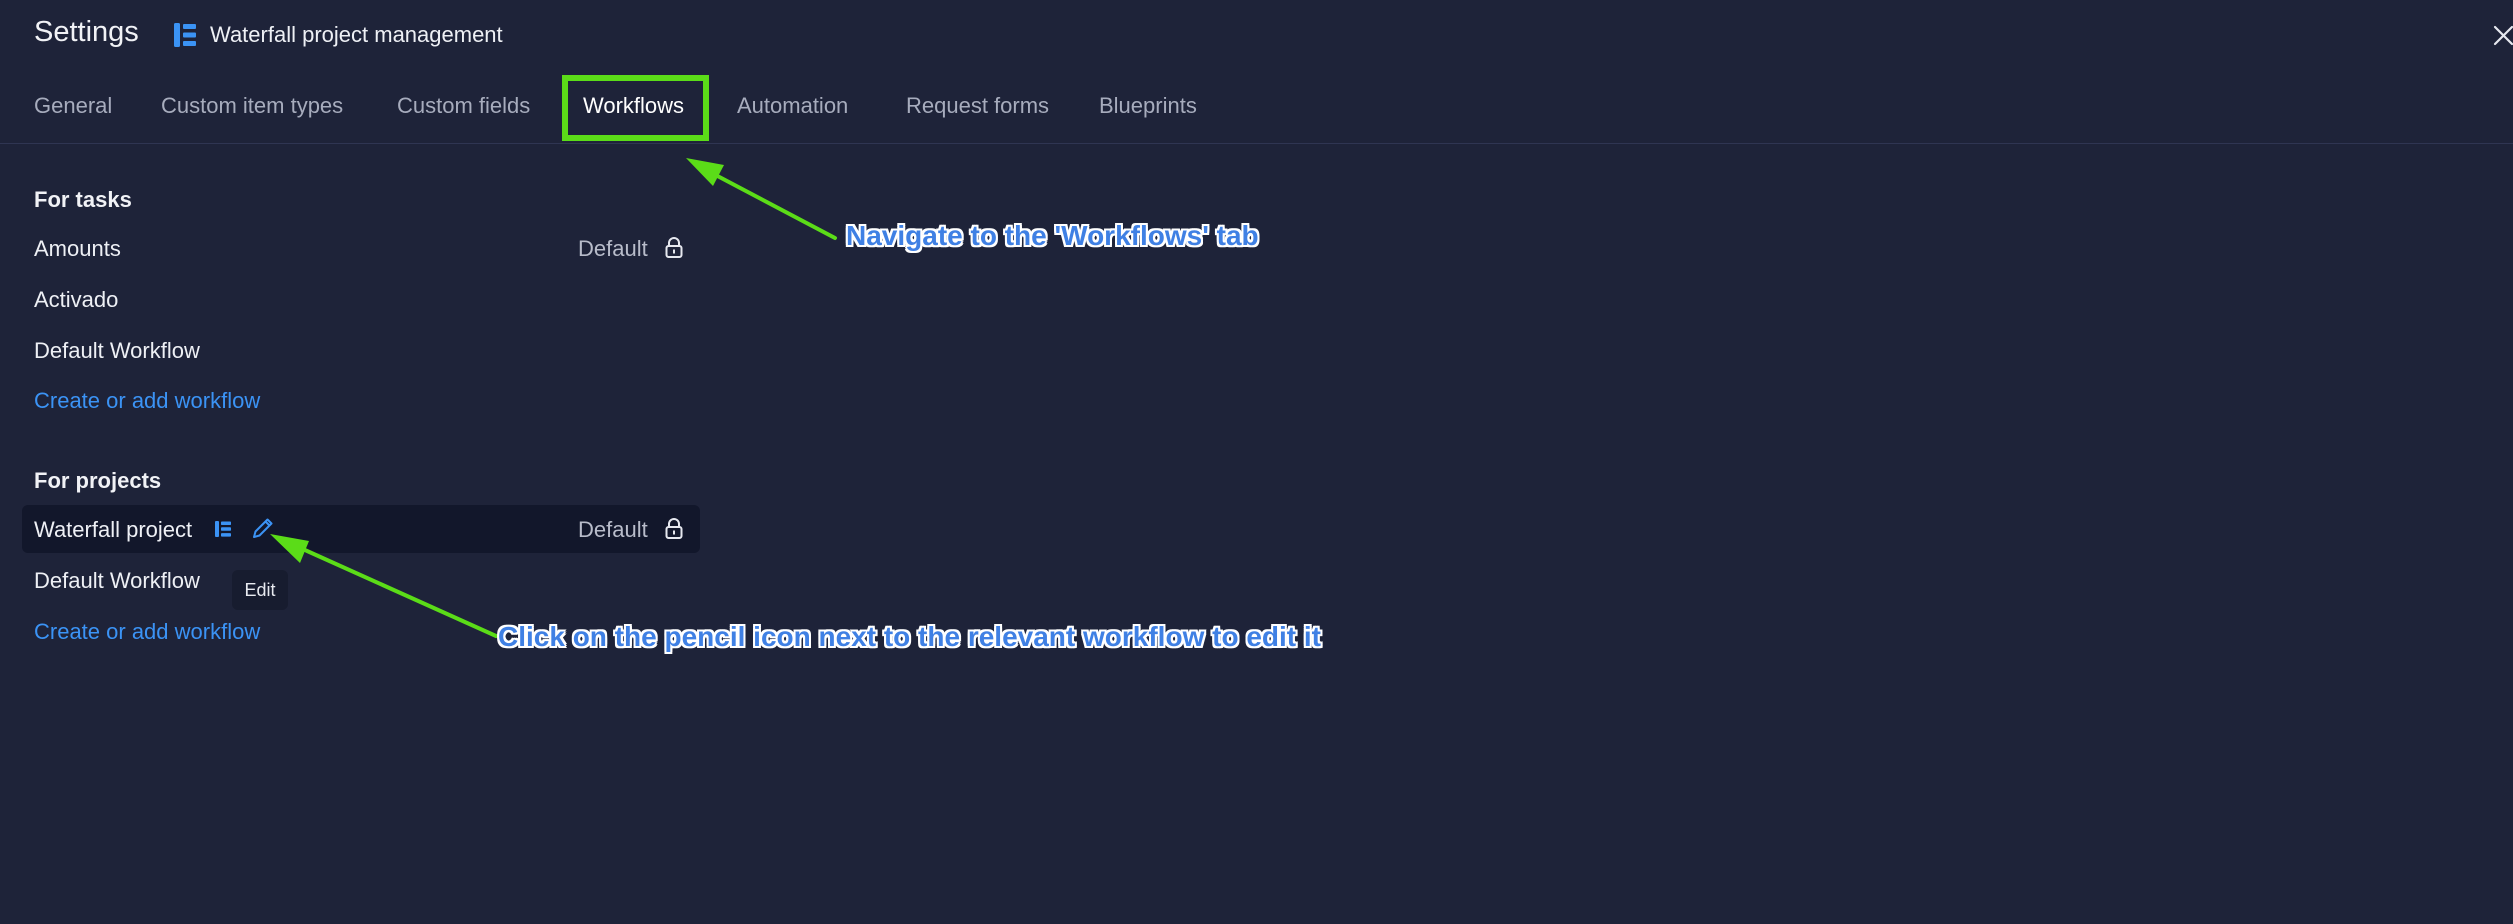 Image resolution: width=2513 pixels, height=924 pixels. Describe the element at coordinates (1052, 235) in the screenshot. I see `annotation-workflows-tab: Navigate to the 'Workflows' tab` at that location.